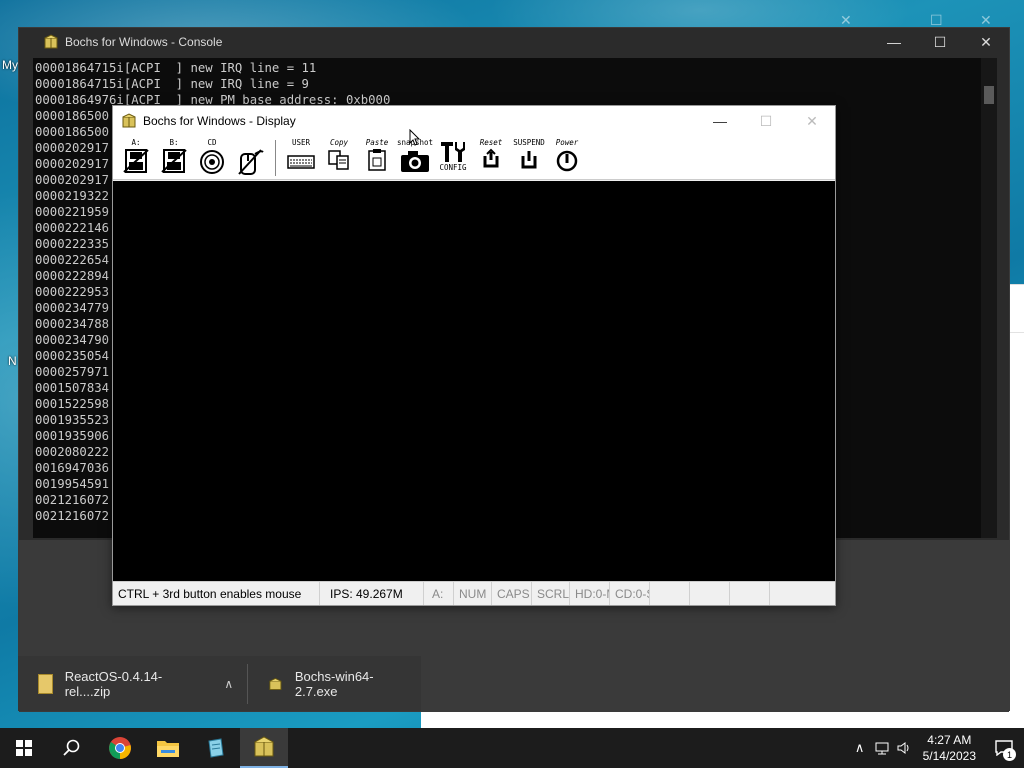 The width and height of the screenshot is (1024, 768). I want to click on paste-label: Paste, so click(377, 142).